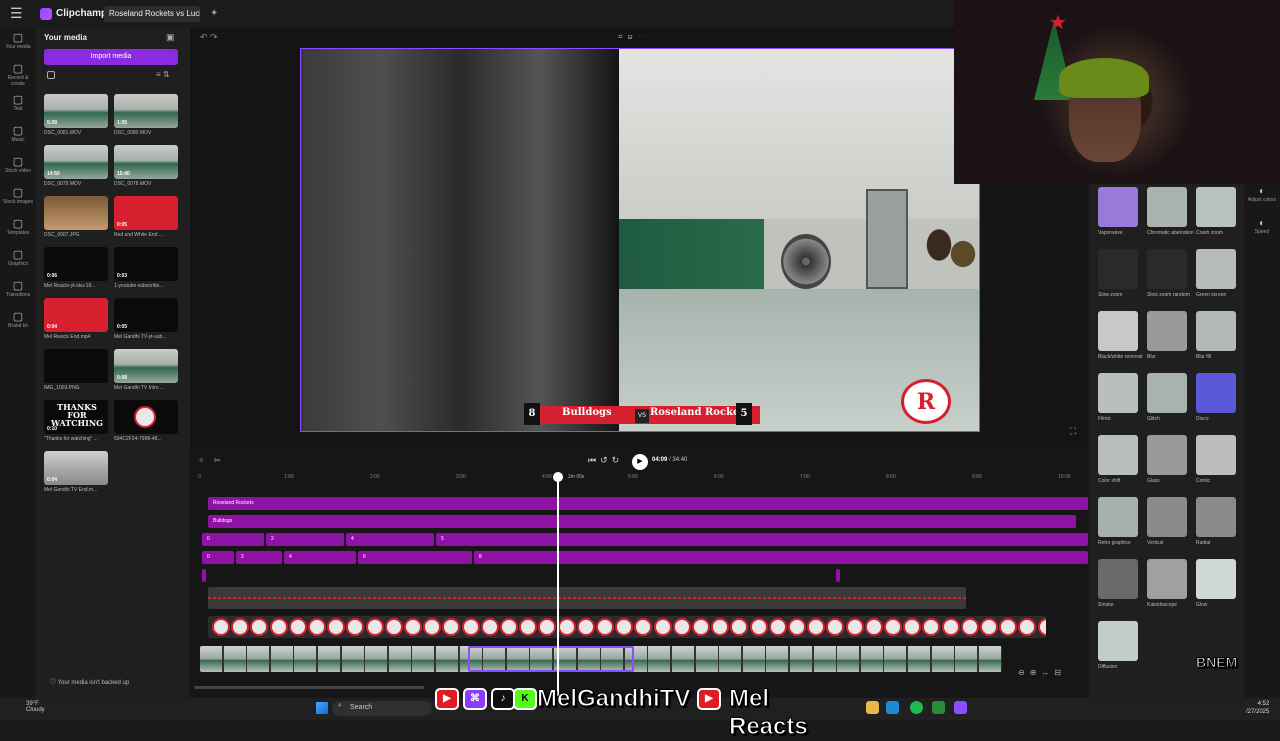 Image resolution: width=1280 pixels, height=741 pixels. Describe the element at coordinates (113, 681) in the screenshot. I see `backup-notice: ⓘ Your media isn't backed up` at that location.